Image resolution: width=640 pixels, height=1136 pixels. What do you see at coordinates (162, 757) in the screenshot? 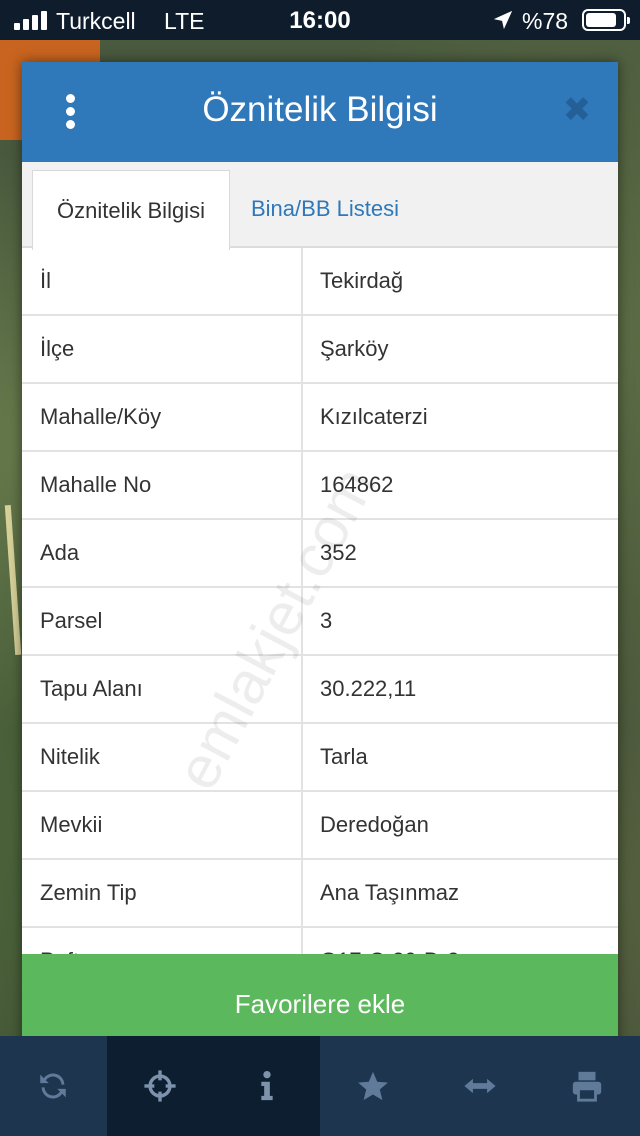
I see `attribute-key: Nitelik` at bounding box center [162, 757].